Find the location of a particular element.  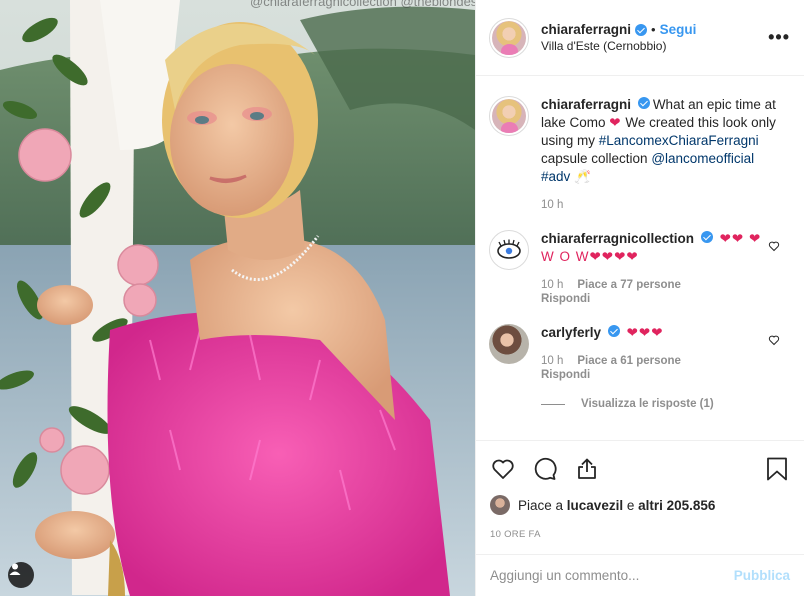

person-tag-icon is located at coordinates (21, 575).